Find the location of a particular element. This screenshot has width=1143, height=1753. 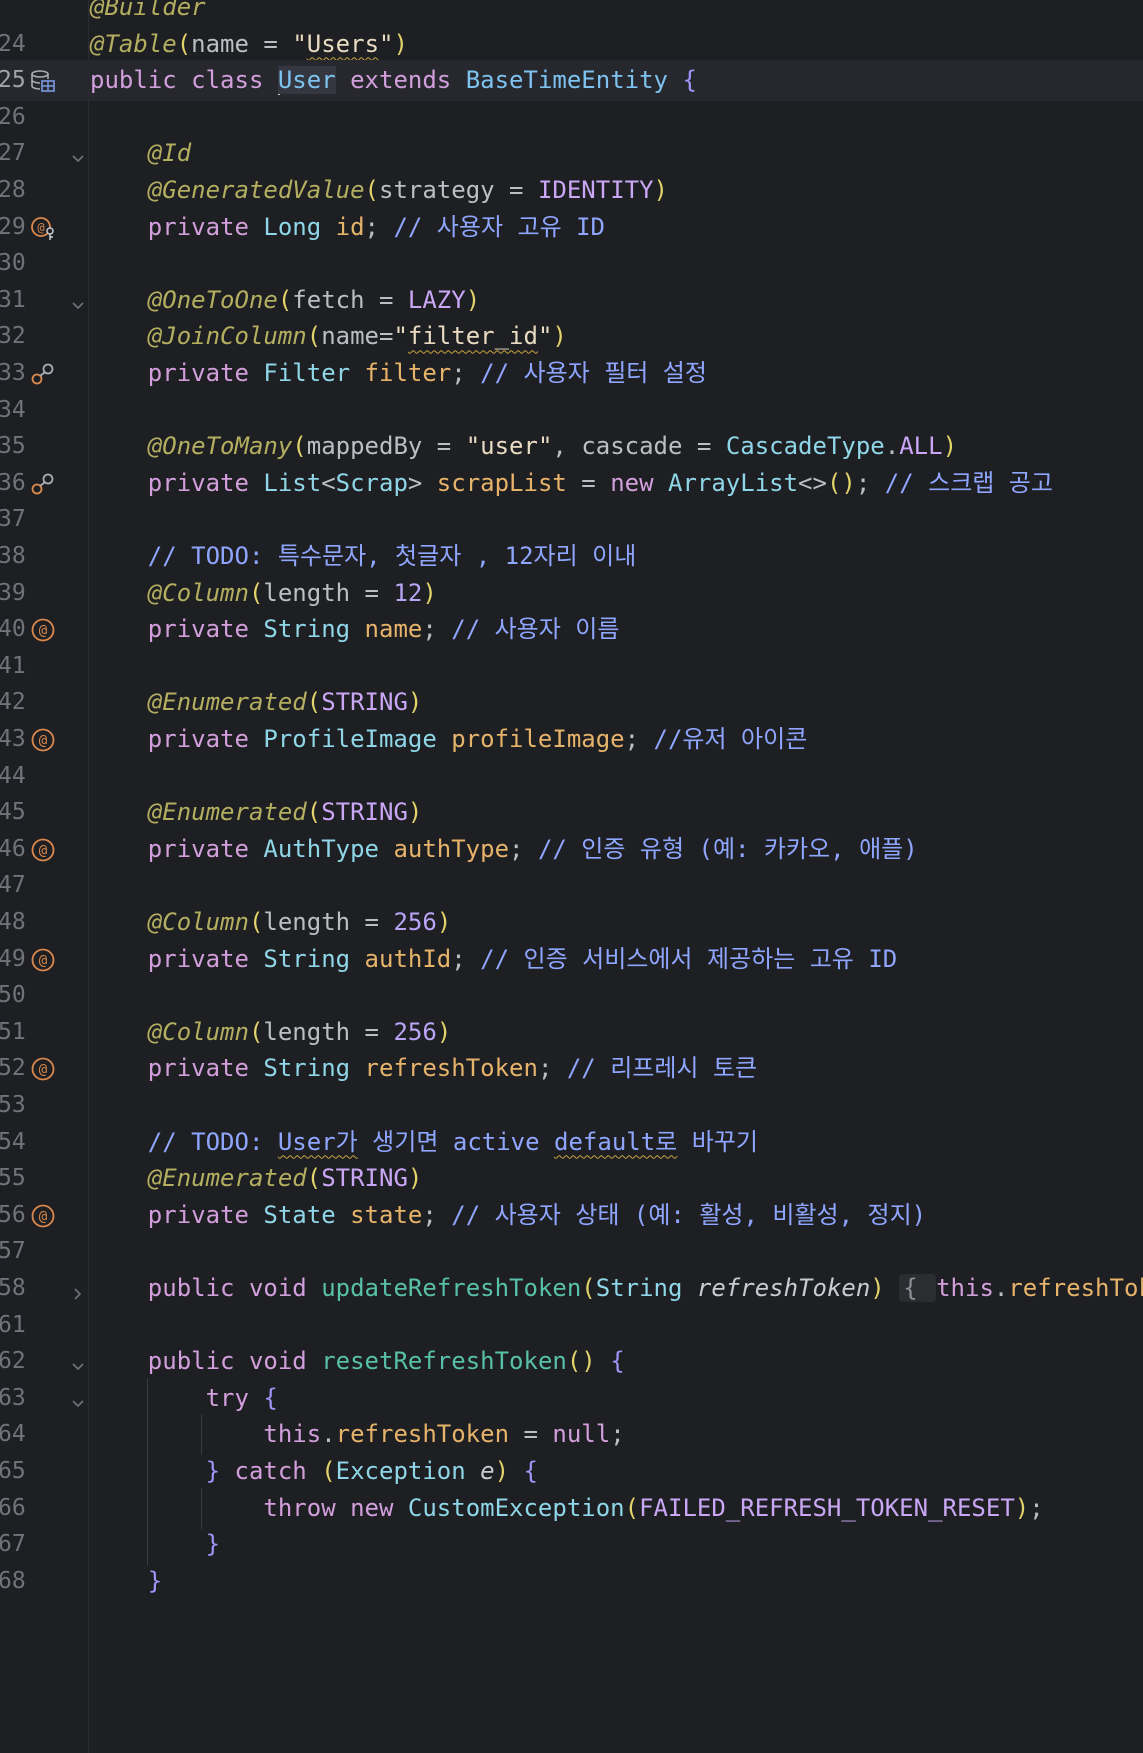

code-line: 33 private Filter filter; // 사용자 필터 설정 is located at coordinates (571, 373).